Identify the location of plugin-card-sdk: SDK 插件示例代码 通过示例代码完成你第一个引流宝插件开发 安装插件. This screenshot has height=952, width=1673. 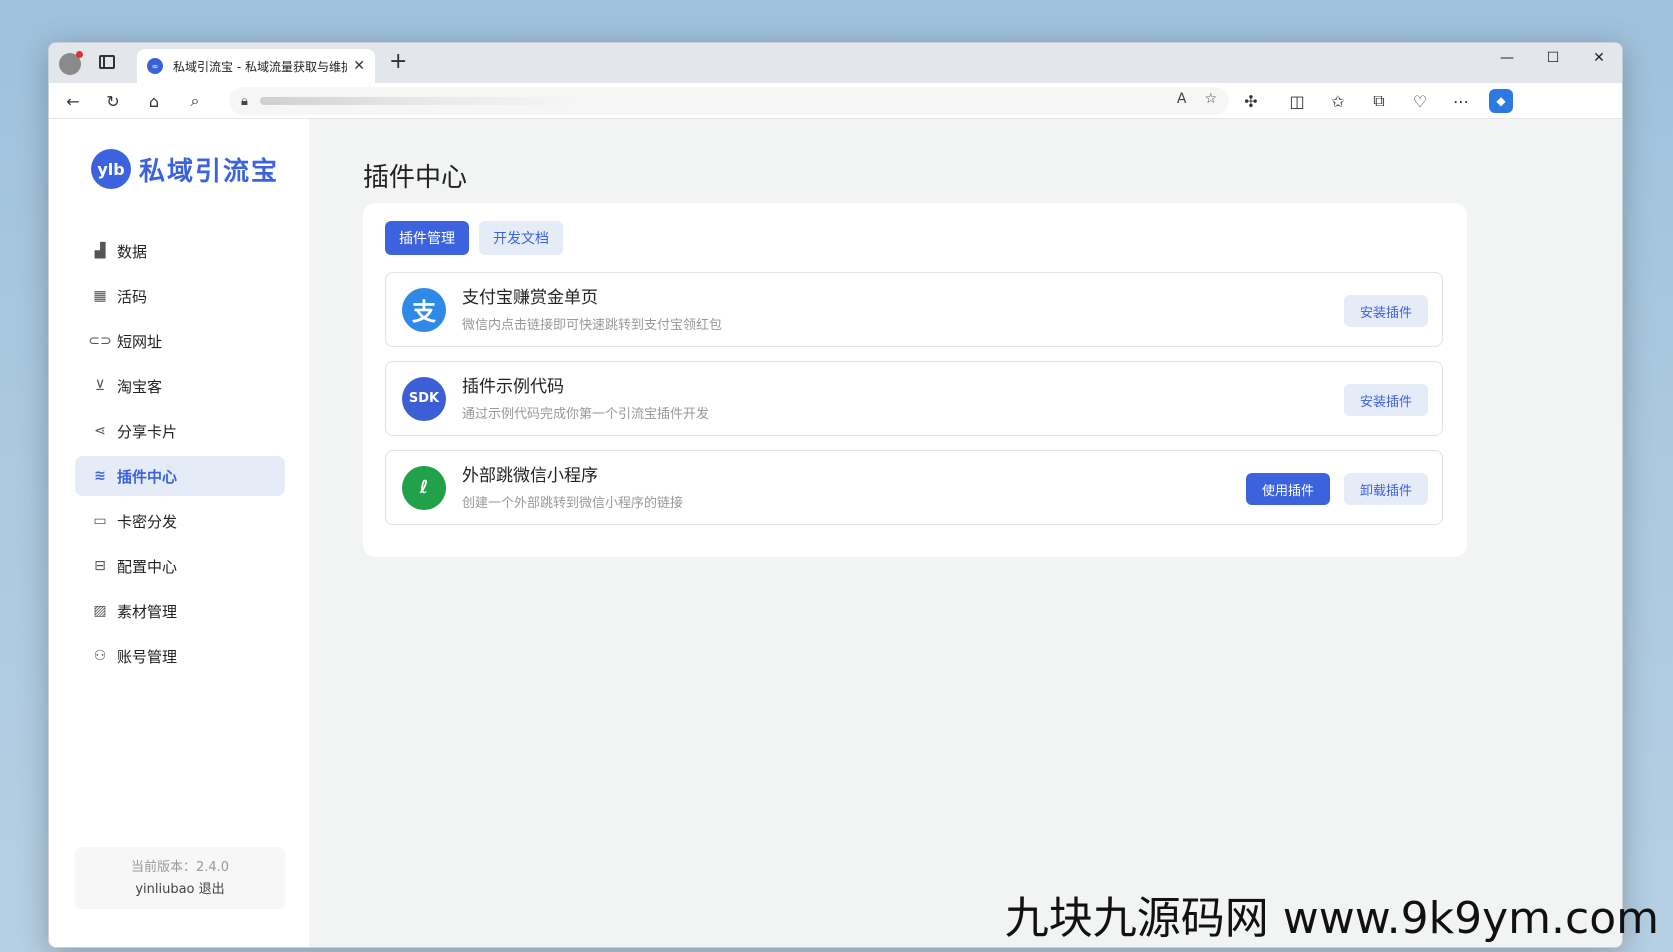
(914, 398).